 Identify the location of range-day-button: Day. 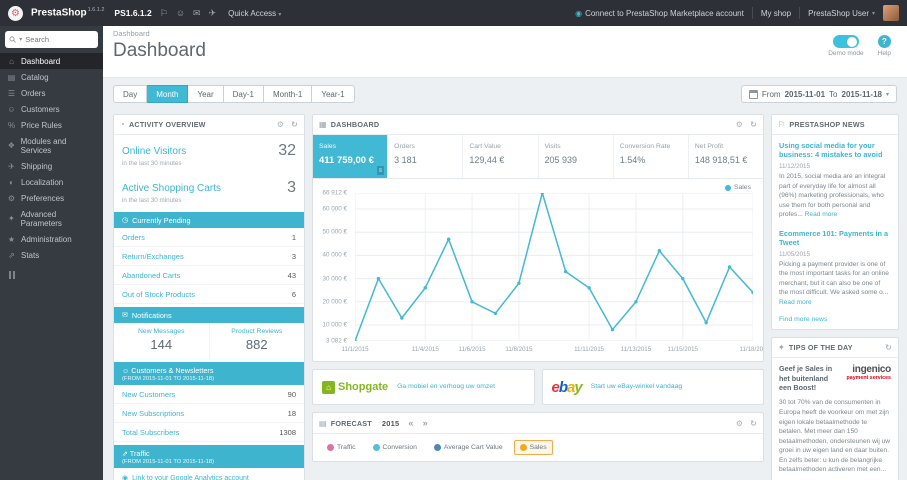
(130, 94).